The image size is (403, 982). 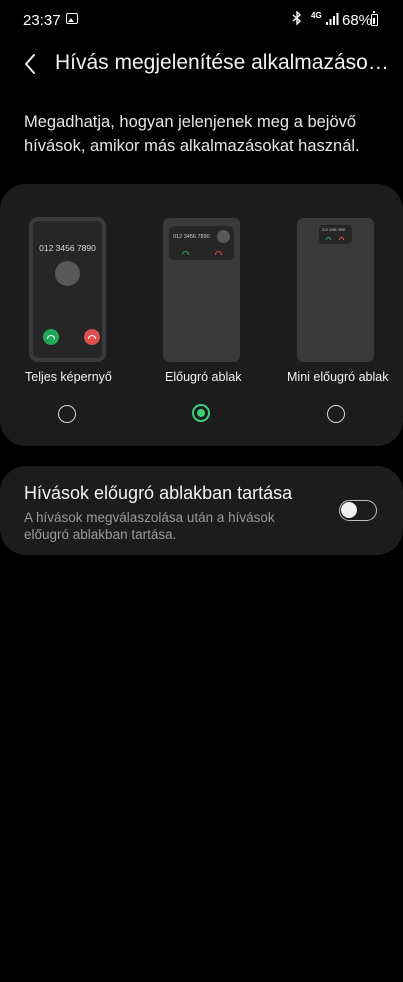 What do you see at coordinates (332, 19) in the screenshot?
I see `signal-icon` at bounding box center [332, 19].